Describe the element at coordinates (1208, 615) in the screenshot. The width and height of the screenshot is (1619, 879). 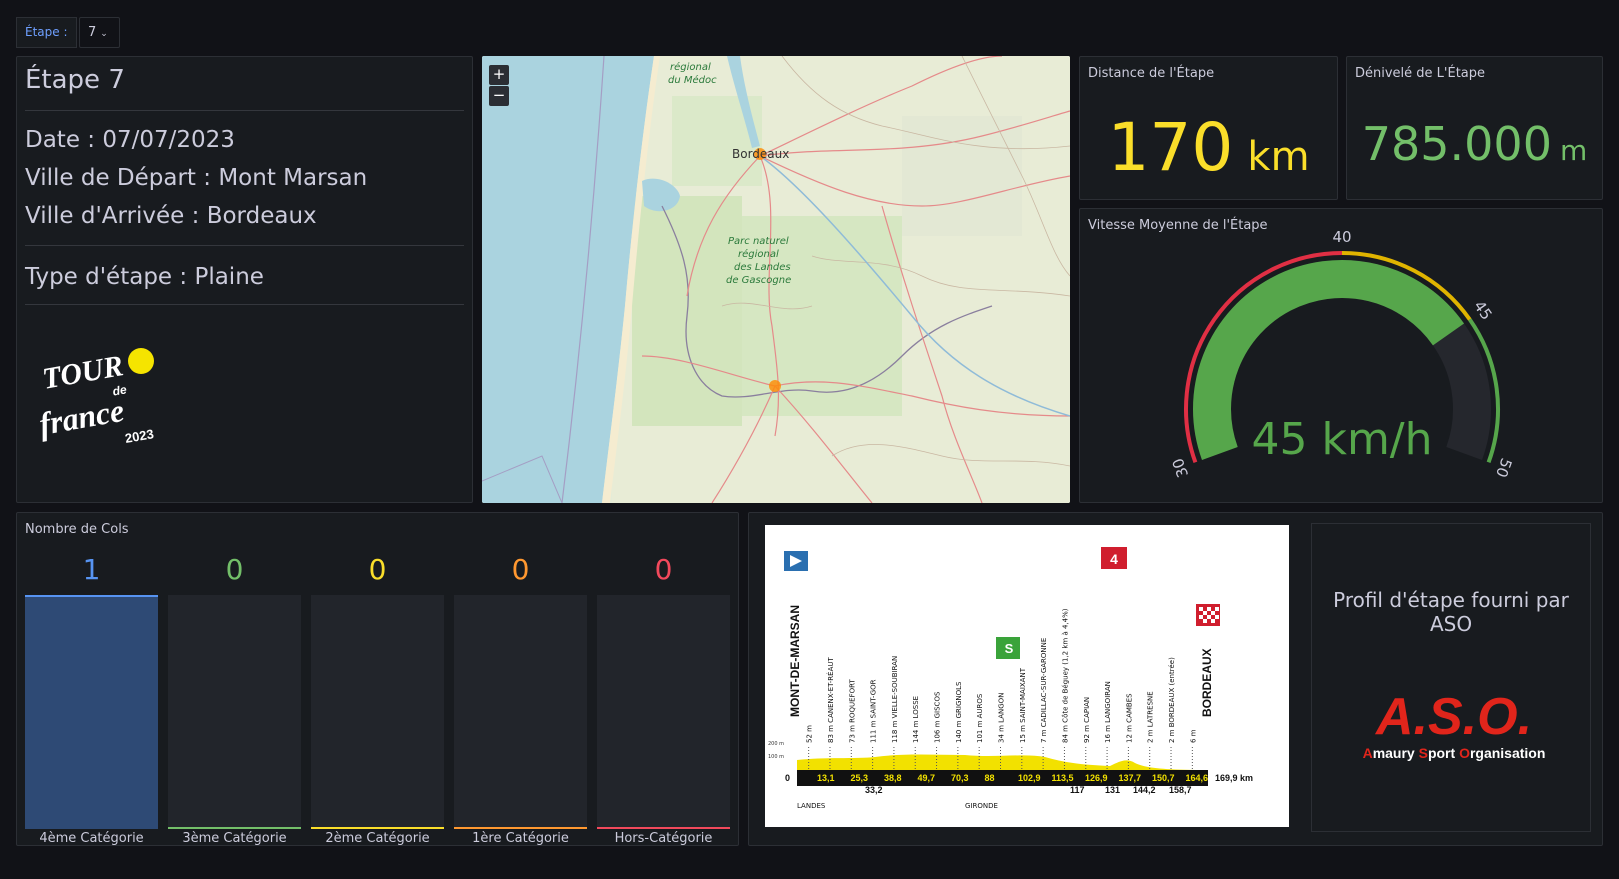
I see `finish-flag-icon` at that location.